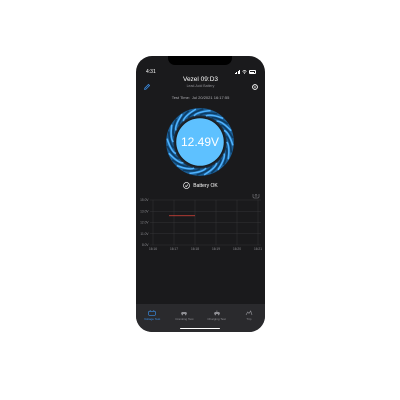 This screenshot has width=400, height=400. I want to click on battery-status-text: Battery OK, so click(205, 185).